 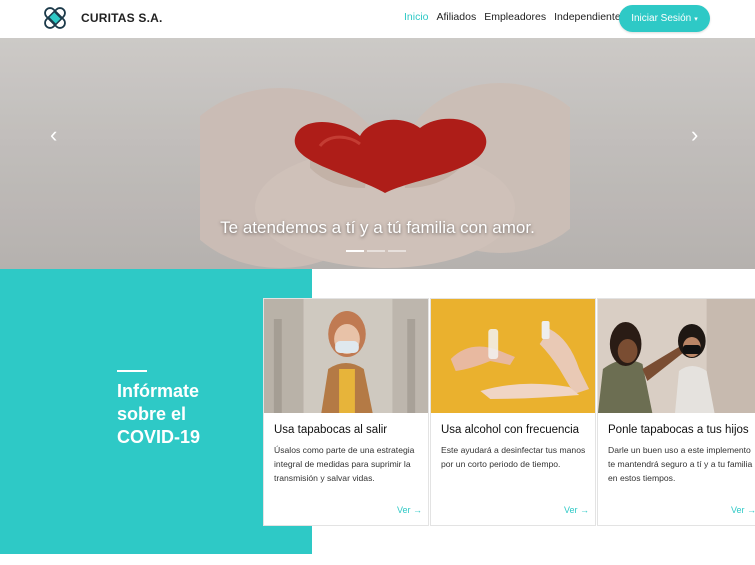 I want to click on card-title: Usa tapabocas al salir, so click(x=331, y=430).